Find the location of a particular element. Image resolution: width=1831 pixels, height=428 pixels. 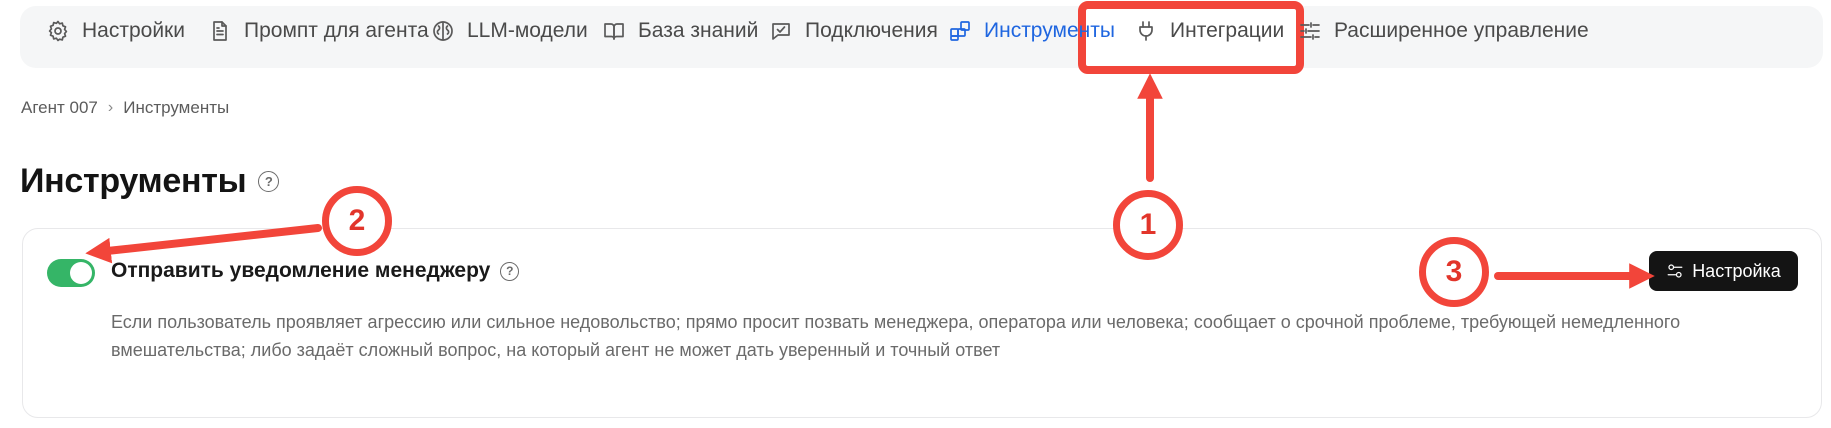

grid-icon is located at coordinates (960, 31).